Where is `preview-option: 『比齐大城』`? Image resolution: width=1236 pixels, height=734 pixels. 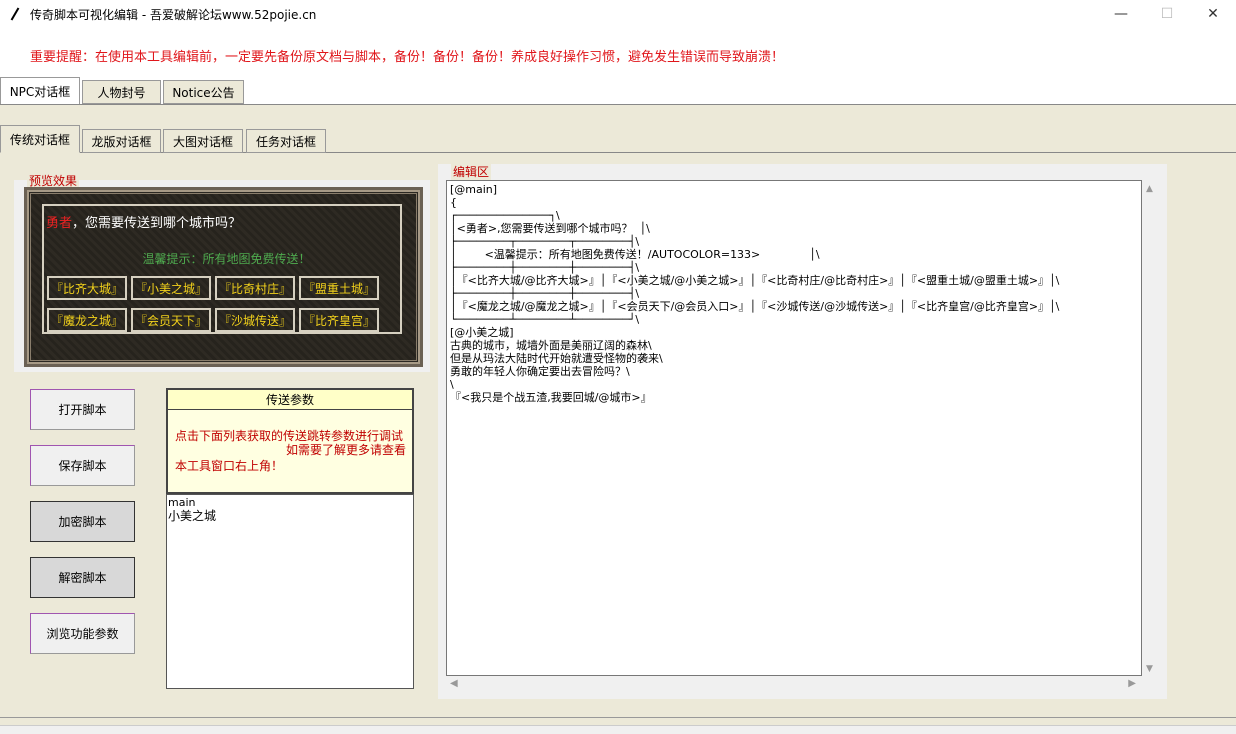 preview-option: 『比齐大城』 is located at coordinates (87, 288).